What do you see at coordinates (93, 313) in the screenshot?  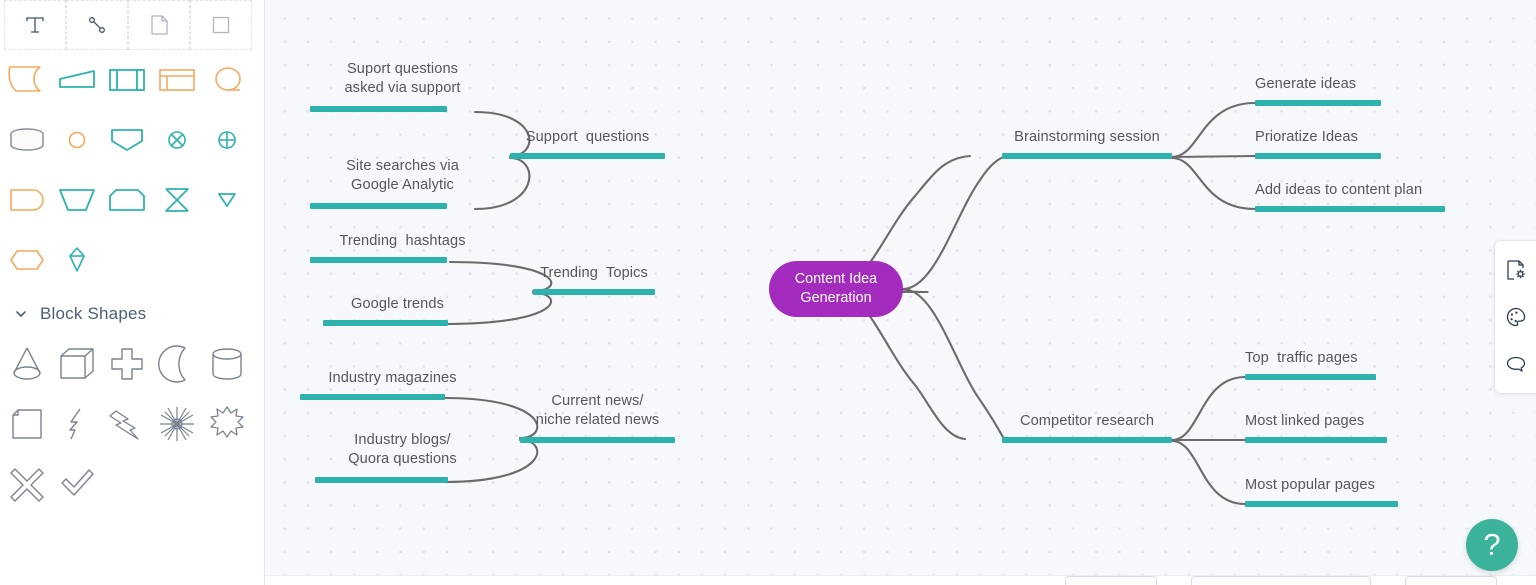 I see `block-shapes-title: Block Shapes` at bounding box center [93, 313].